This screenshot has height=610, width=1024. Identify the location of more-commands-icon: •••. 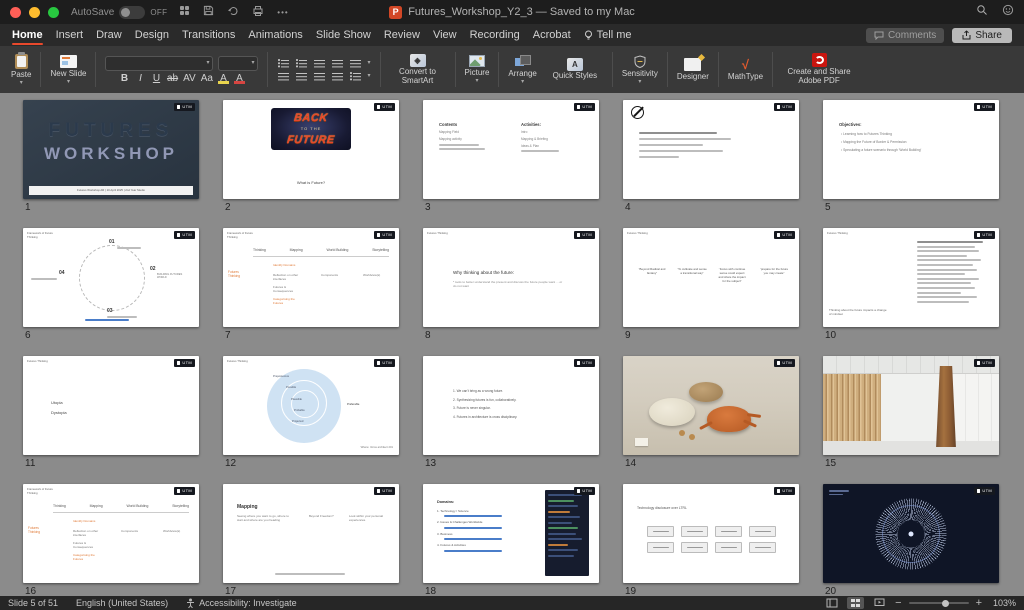
(282, 12).